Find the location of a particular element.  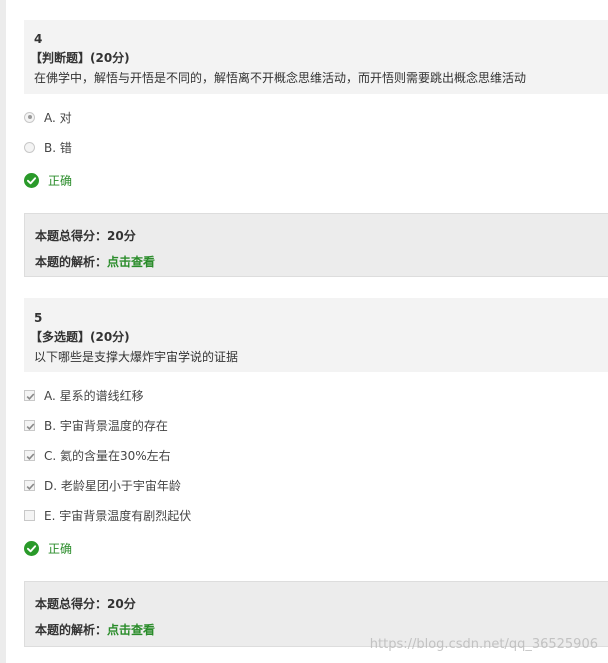

option-a: A. 星系的谱线红移 is located at coordinates (84, 395).